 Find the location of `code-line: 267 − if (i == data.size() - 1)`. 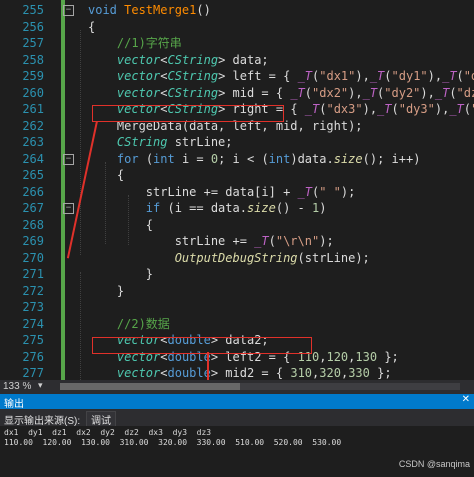

code-line: 267 − if (i == data.size() - 1) is located at coordinates (237, 208).